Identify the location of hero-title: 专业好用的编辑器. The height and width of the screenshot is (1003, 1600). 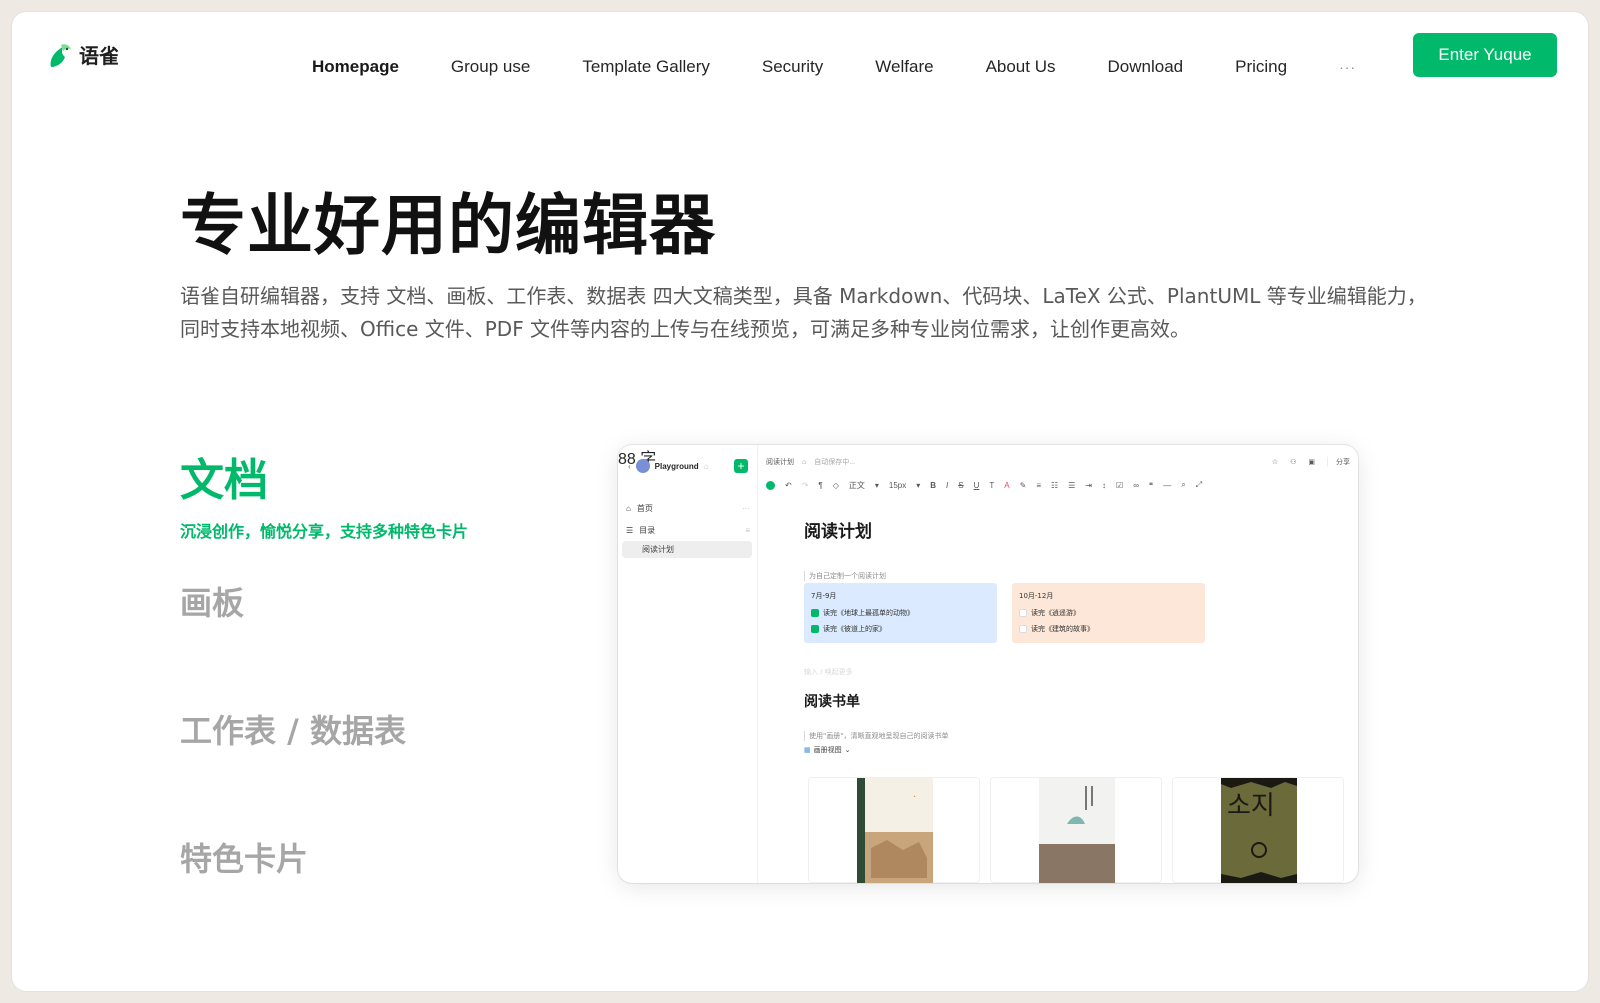
(448, 225).